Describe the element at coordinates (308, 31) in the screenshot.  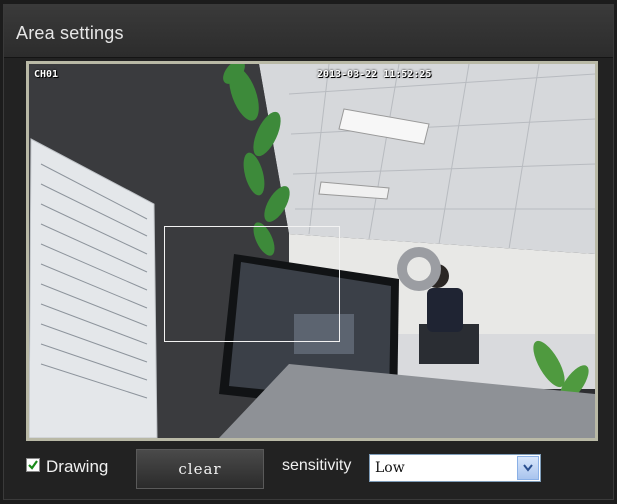
I see `title-bar: Area settings` at that location.